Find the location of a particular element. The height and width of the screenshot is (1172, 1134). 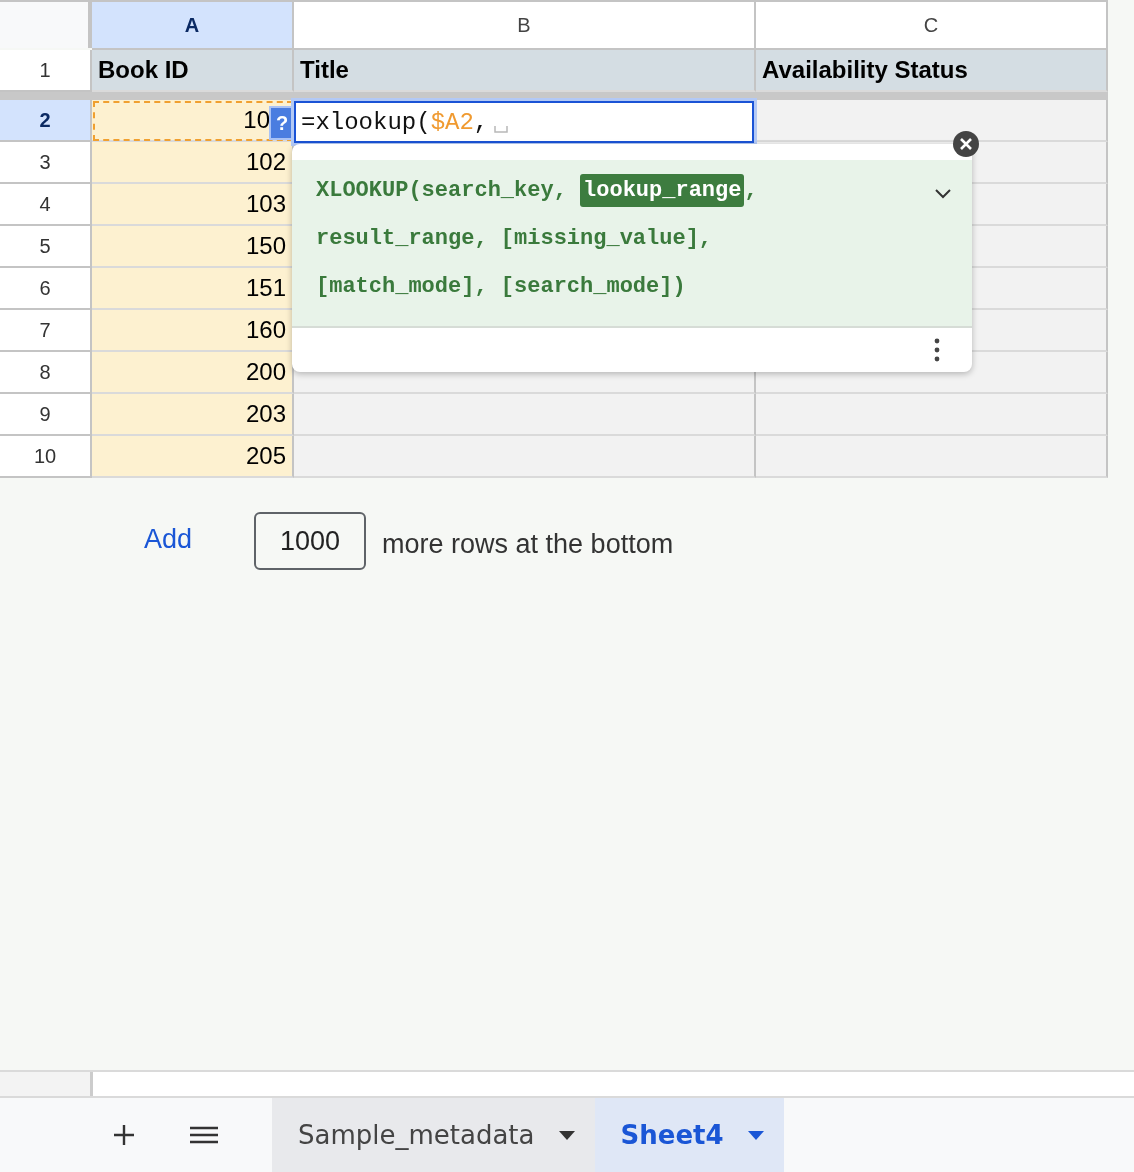

sheet-tab: Sample_metadata is located at coordinates (433, 1135).